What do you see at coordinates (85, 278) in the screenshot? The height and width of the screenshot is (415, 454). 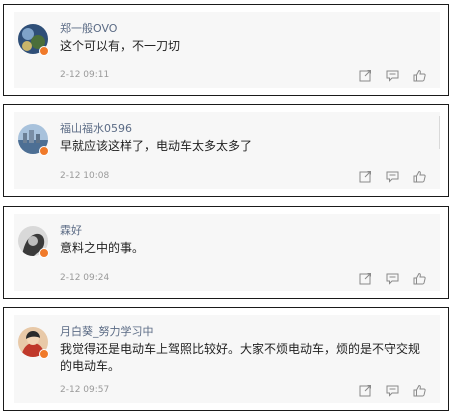 I see `comment-timestamp: 2-12 09:24` at bounding box center [85, 278].